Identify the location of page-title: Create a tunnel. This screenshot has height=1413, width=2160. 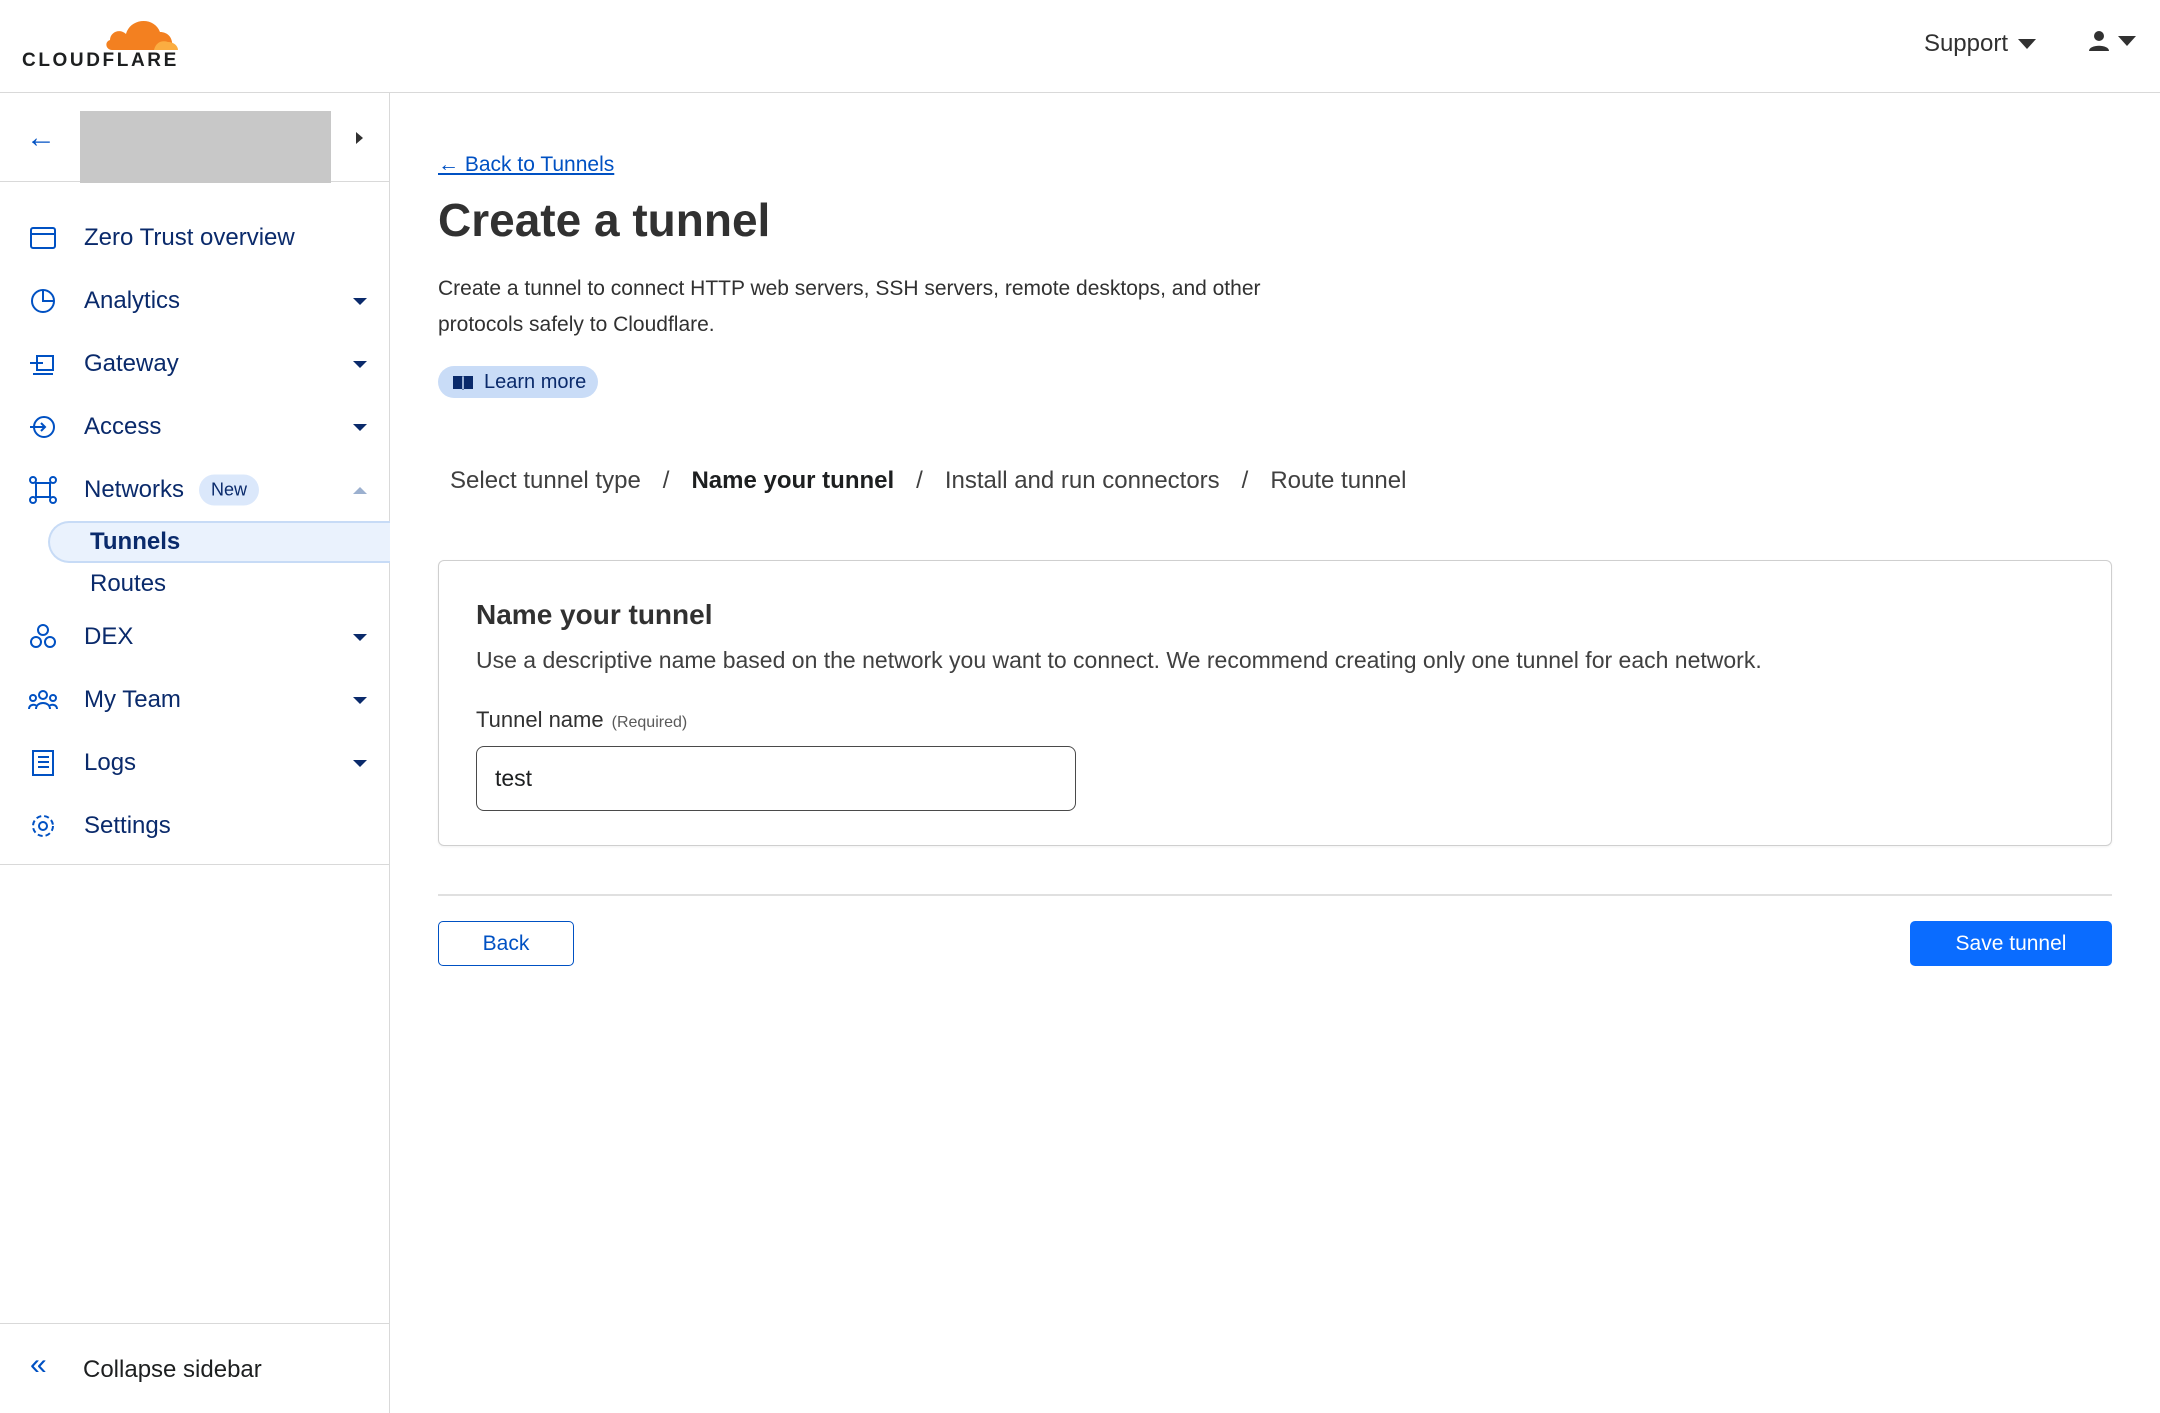
(604, 220).